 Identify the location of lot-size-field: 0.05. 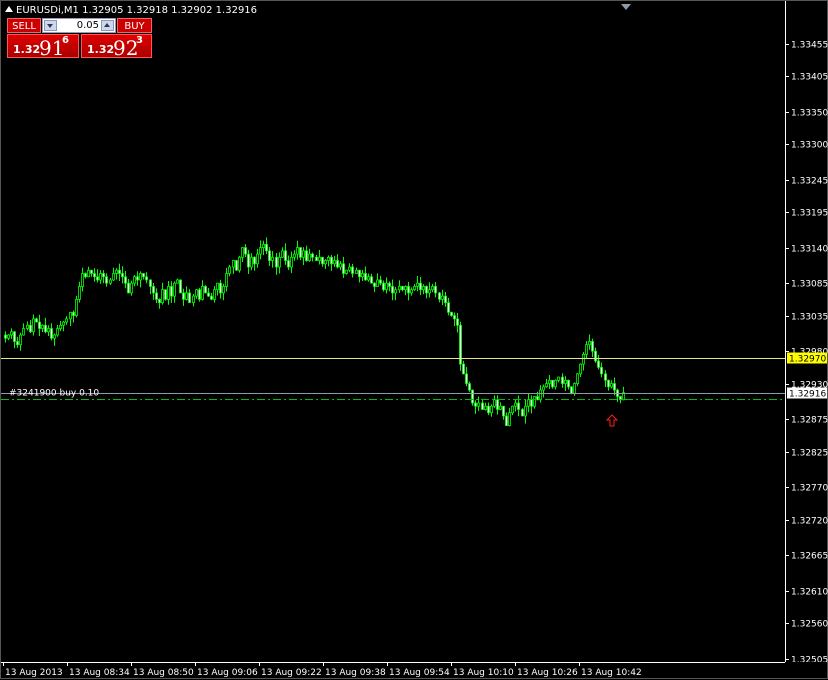
(79, 25).